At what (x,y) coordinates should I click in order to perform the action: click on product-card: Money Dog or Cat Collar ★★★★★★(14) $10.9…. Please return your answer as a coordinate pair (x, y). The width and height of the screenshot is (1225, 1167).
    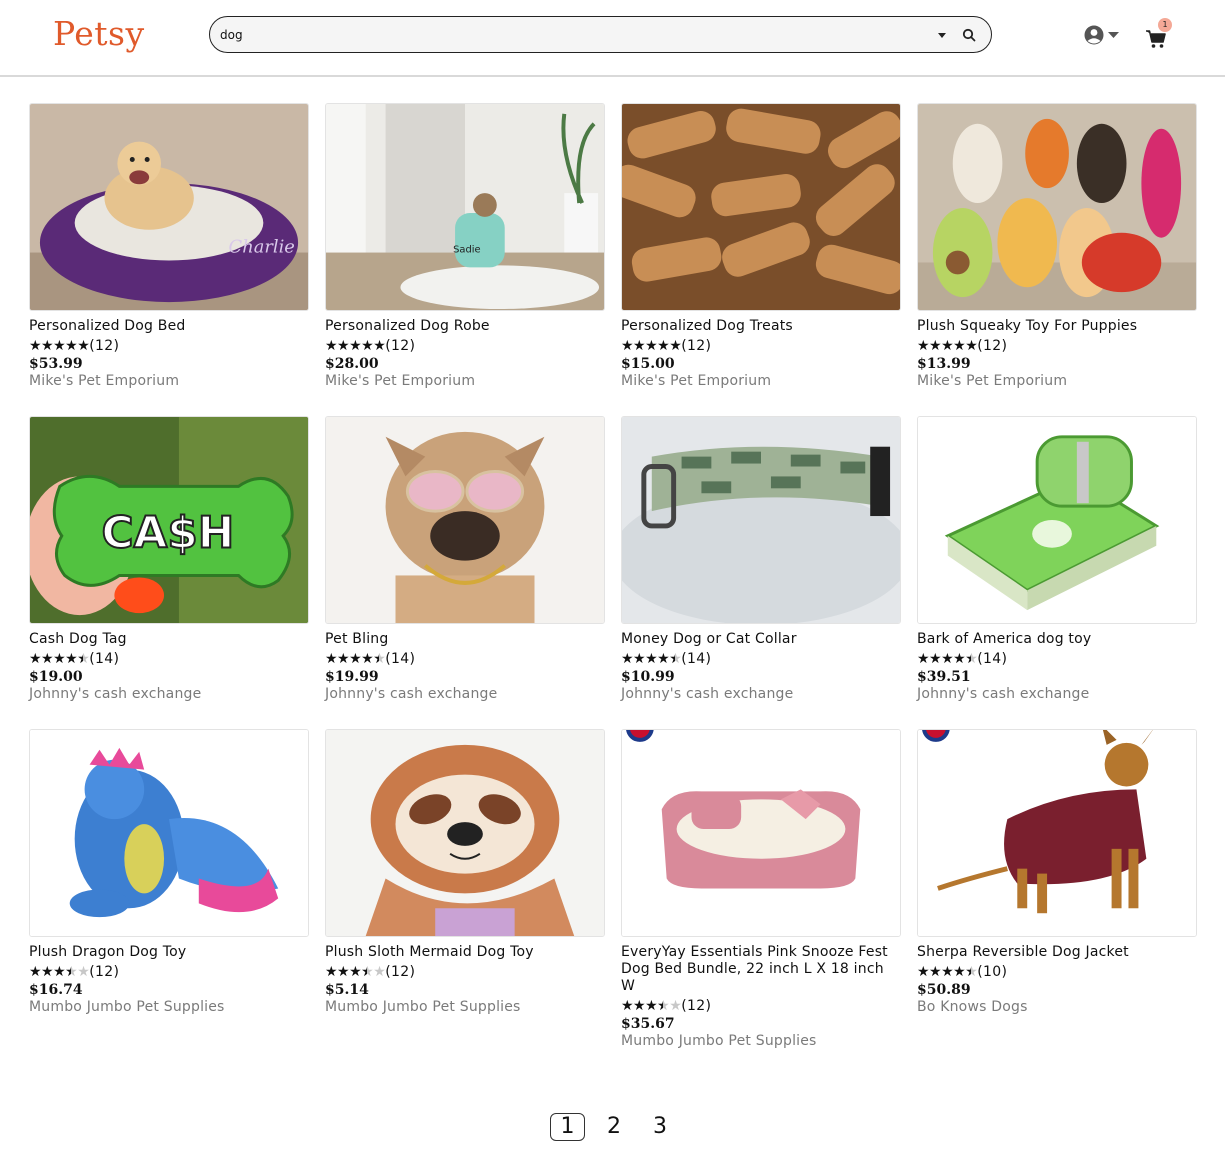
    Looking at the image, I should click on (761, 572).